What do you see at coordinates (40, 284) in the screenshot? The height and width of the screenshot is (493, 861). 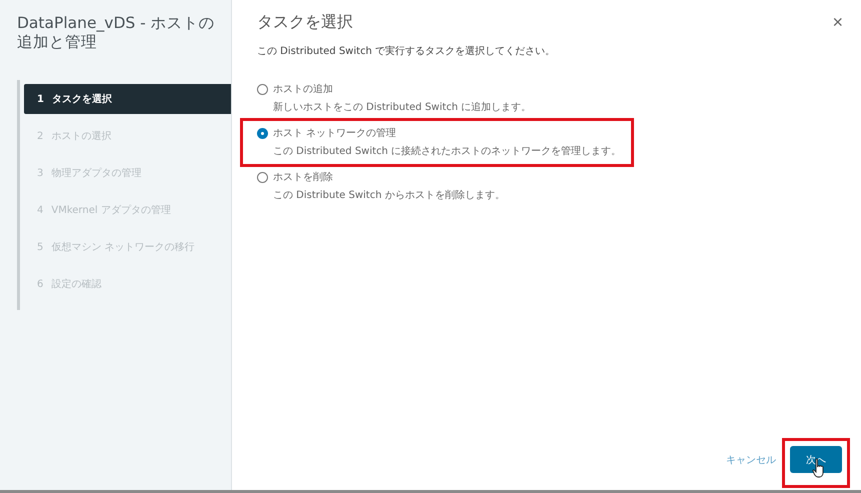 I see `step-number: 6` at bounding box center [40, 284].